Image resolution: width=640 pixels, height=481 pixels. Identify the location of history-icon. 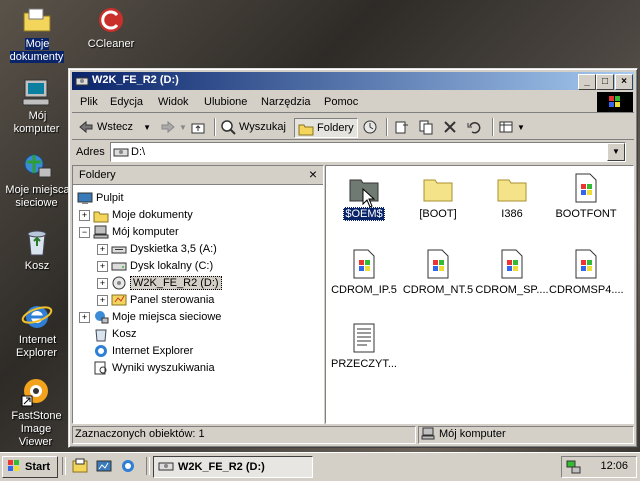
(370, 127).